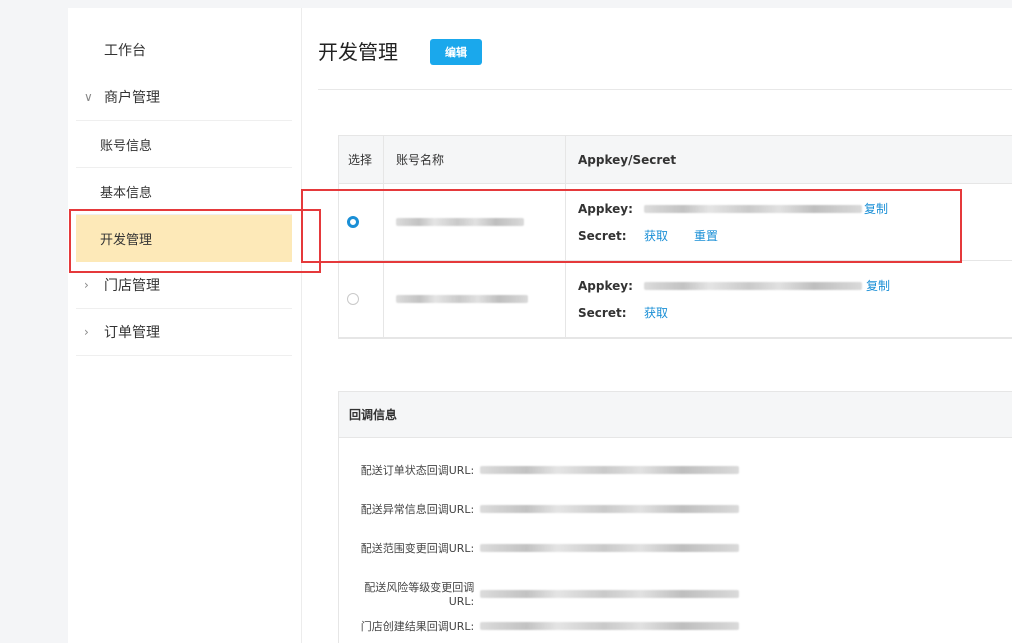 Image resolution: width=1012 pixels, height=643 pixels. I want to click on header-appkey-secret: Appkey/Secret, so click(788, 159).